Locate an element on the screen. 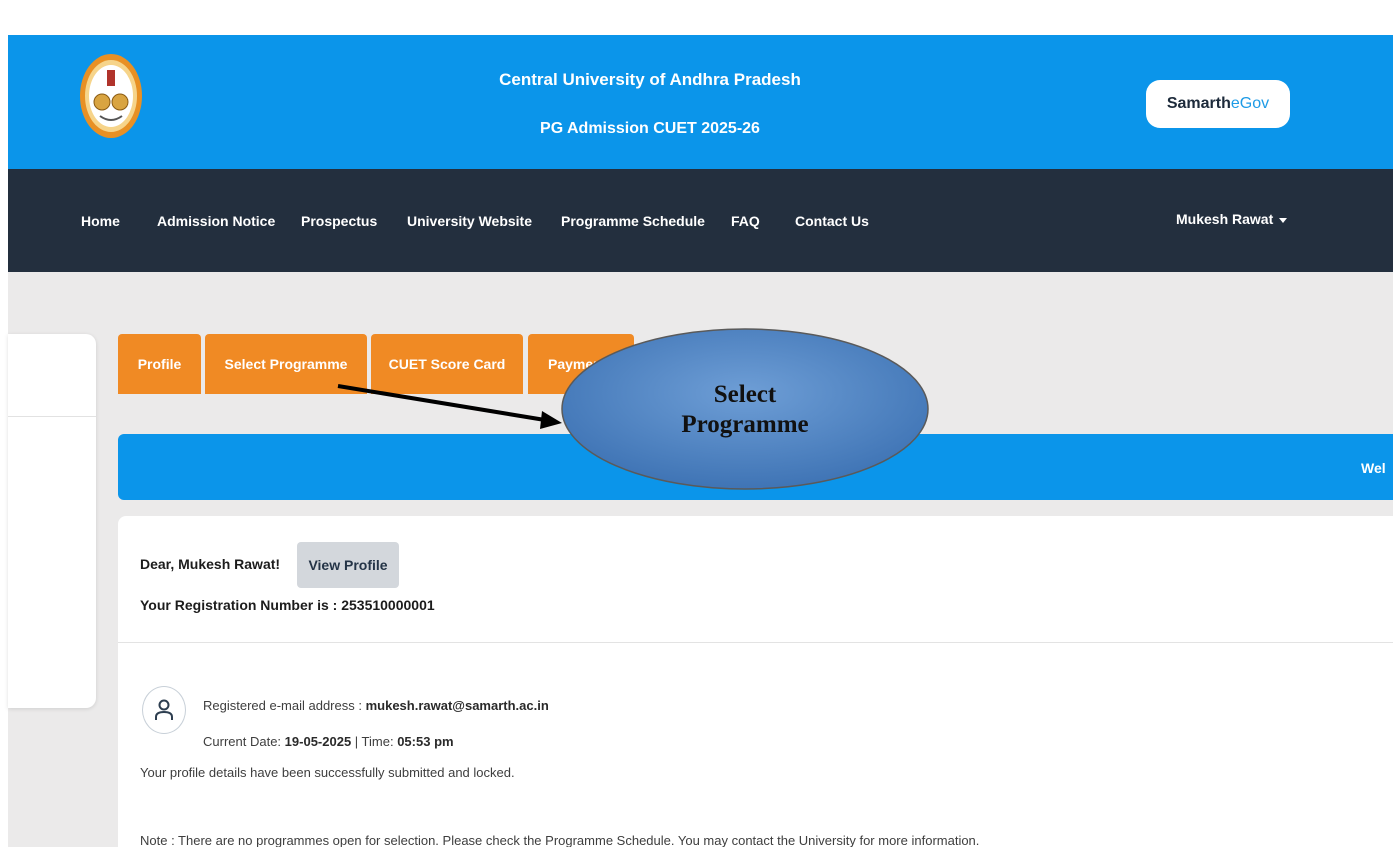  email-label: Registered e-mail address : is located at coordinates (282, 705).